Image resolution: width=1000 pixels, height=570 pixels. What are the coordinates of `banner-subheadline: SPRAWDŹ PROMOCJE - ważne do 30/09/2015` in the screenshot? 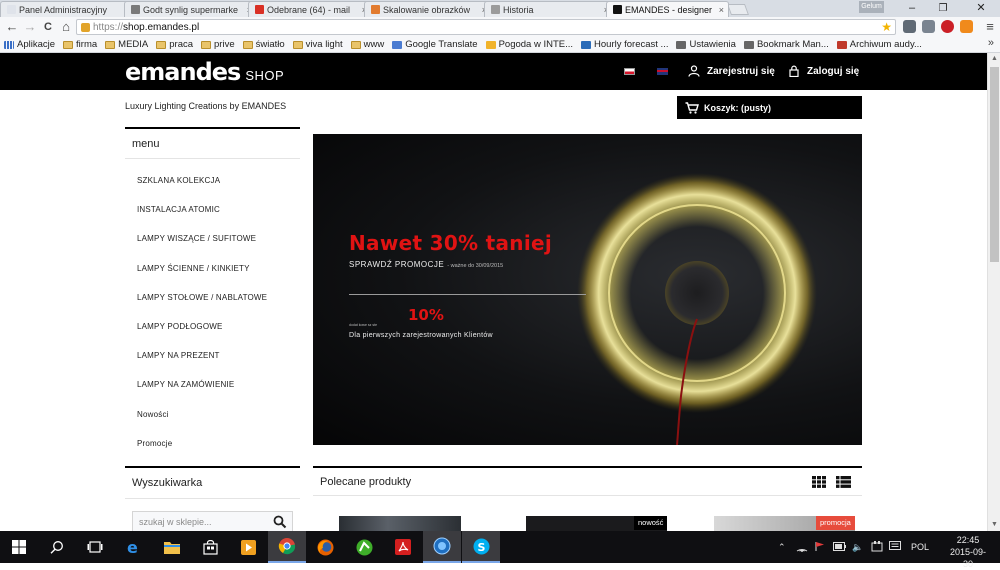 It's located at (426, 264).